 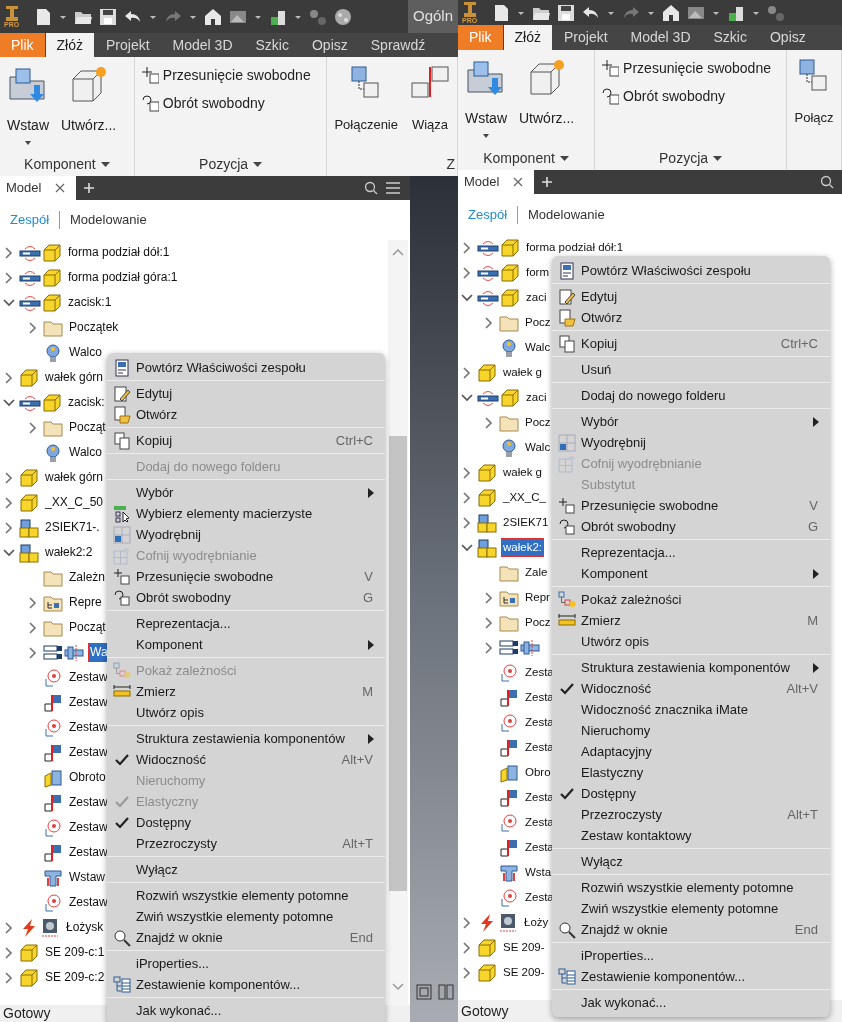 What do you see at coordinates (690, 96) in the screenshot?
I see `ribbon-button: Obrót swobodny` at bounding box center [690, 96].